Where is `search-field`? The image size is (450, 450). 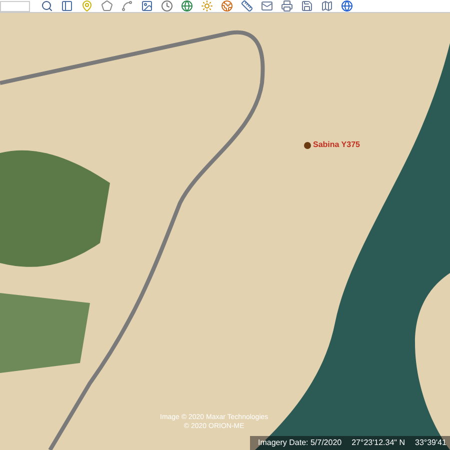 search-field is located at coordinates (15, 6).